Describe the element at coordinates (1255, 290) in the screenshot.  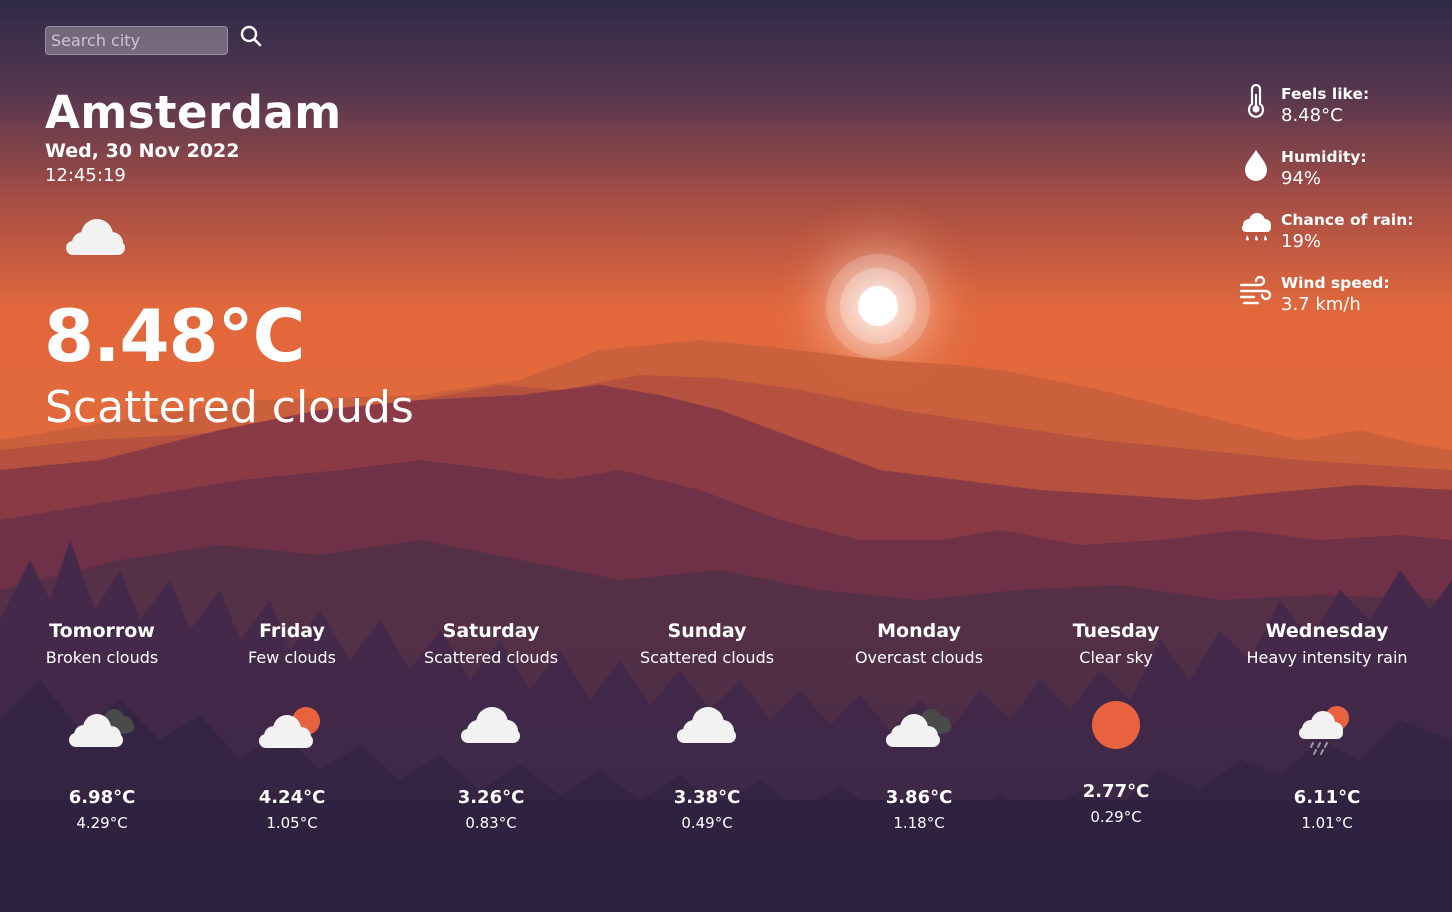
I see `wind-icon` at that location.